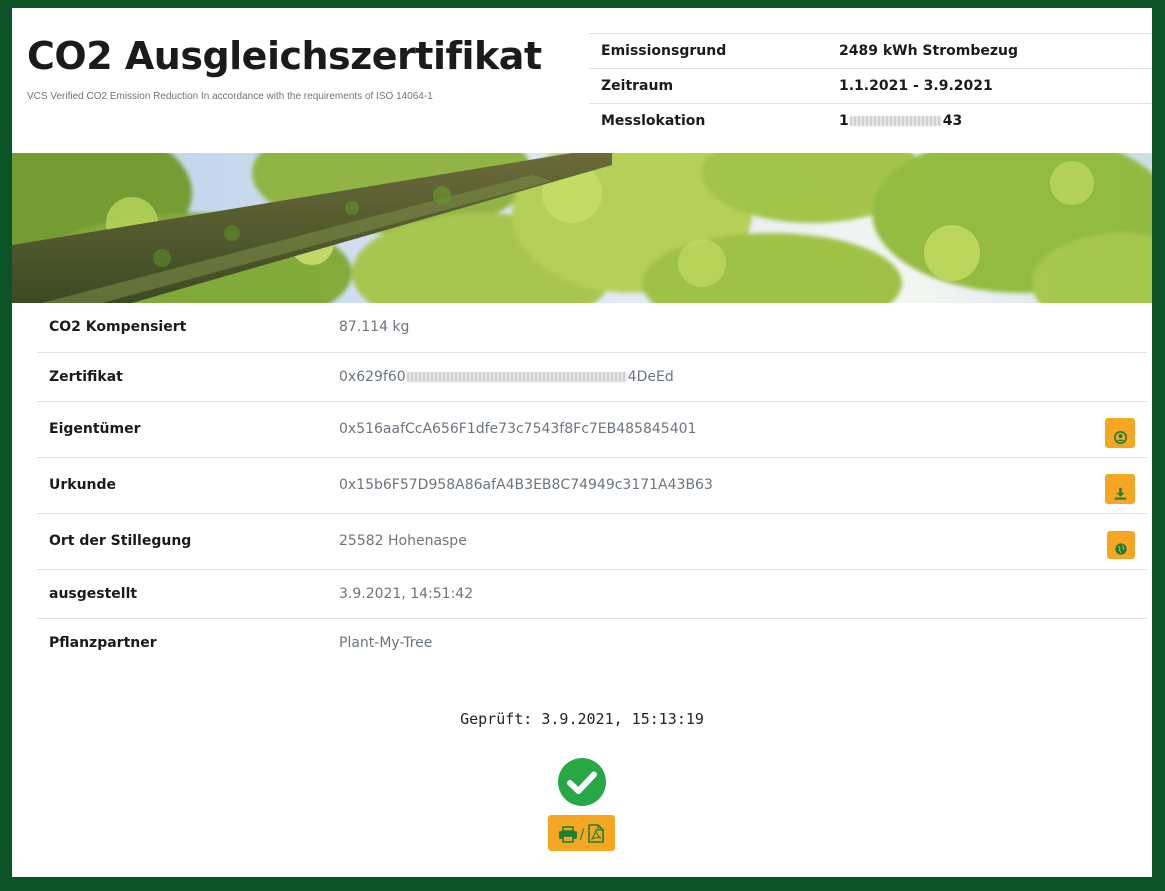 The width and height of the screenshot is (1165, 891). I want to click on verification-timestamp: Geprüft: 3.9.2021, 15:13:19, so click(582, 719).